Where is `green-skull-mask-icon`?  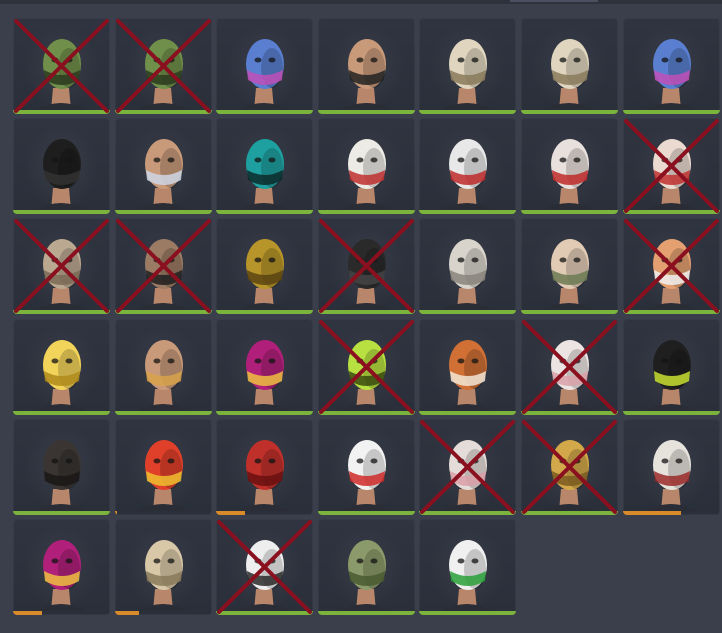
green-skull-mask-icon is located at coordinates (365, 375).